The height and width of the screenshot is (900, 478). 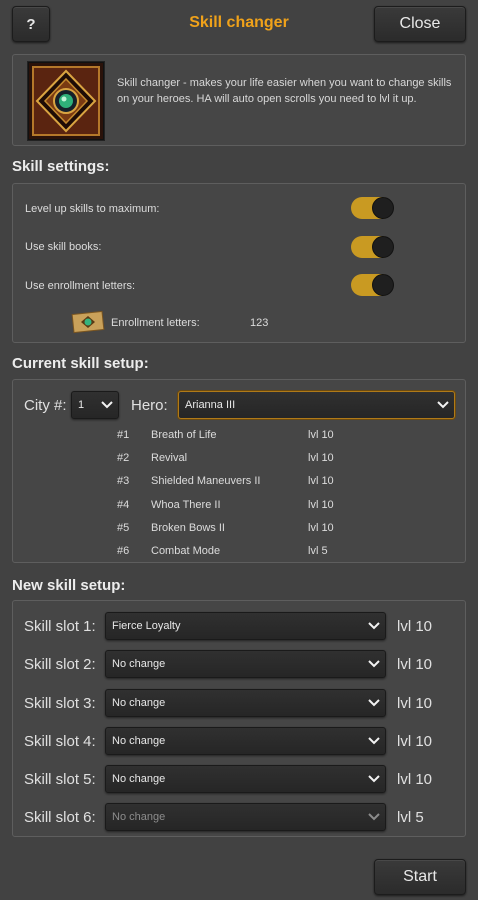 I want to click on city-label: City #:, so click(x=45, y=405).